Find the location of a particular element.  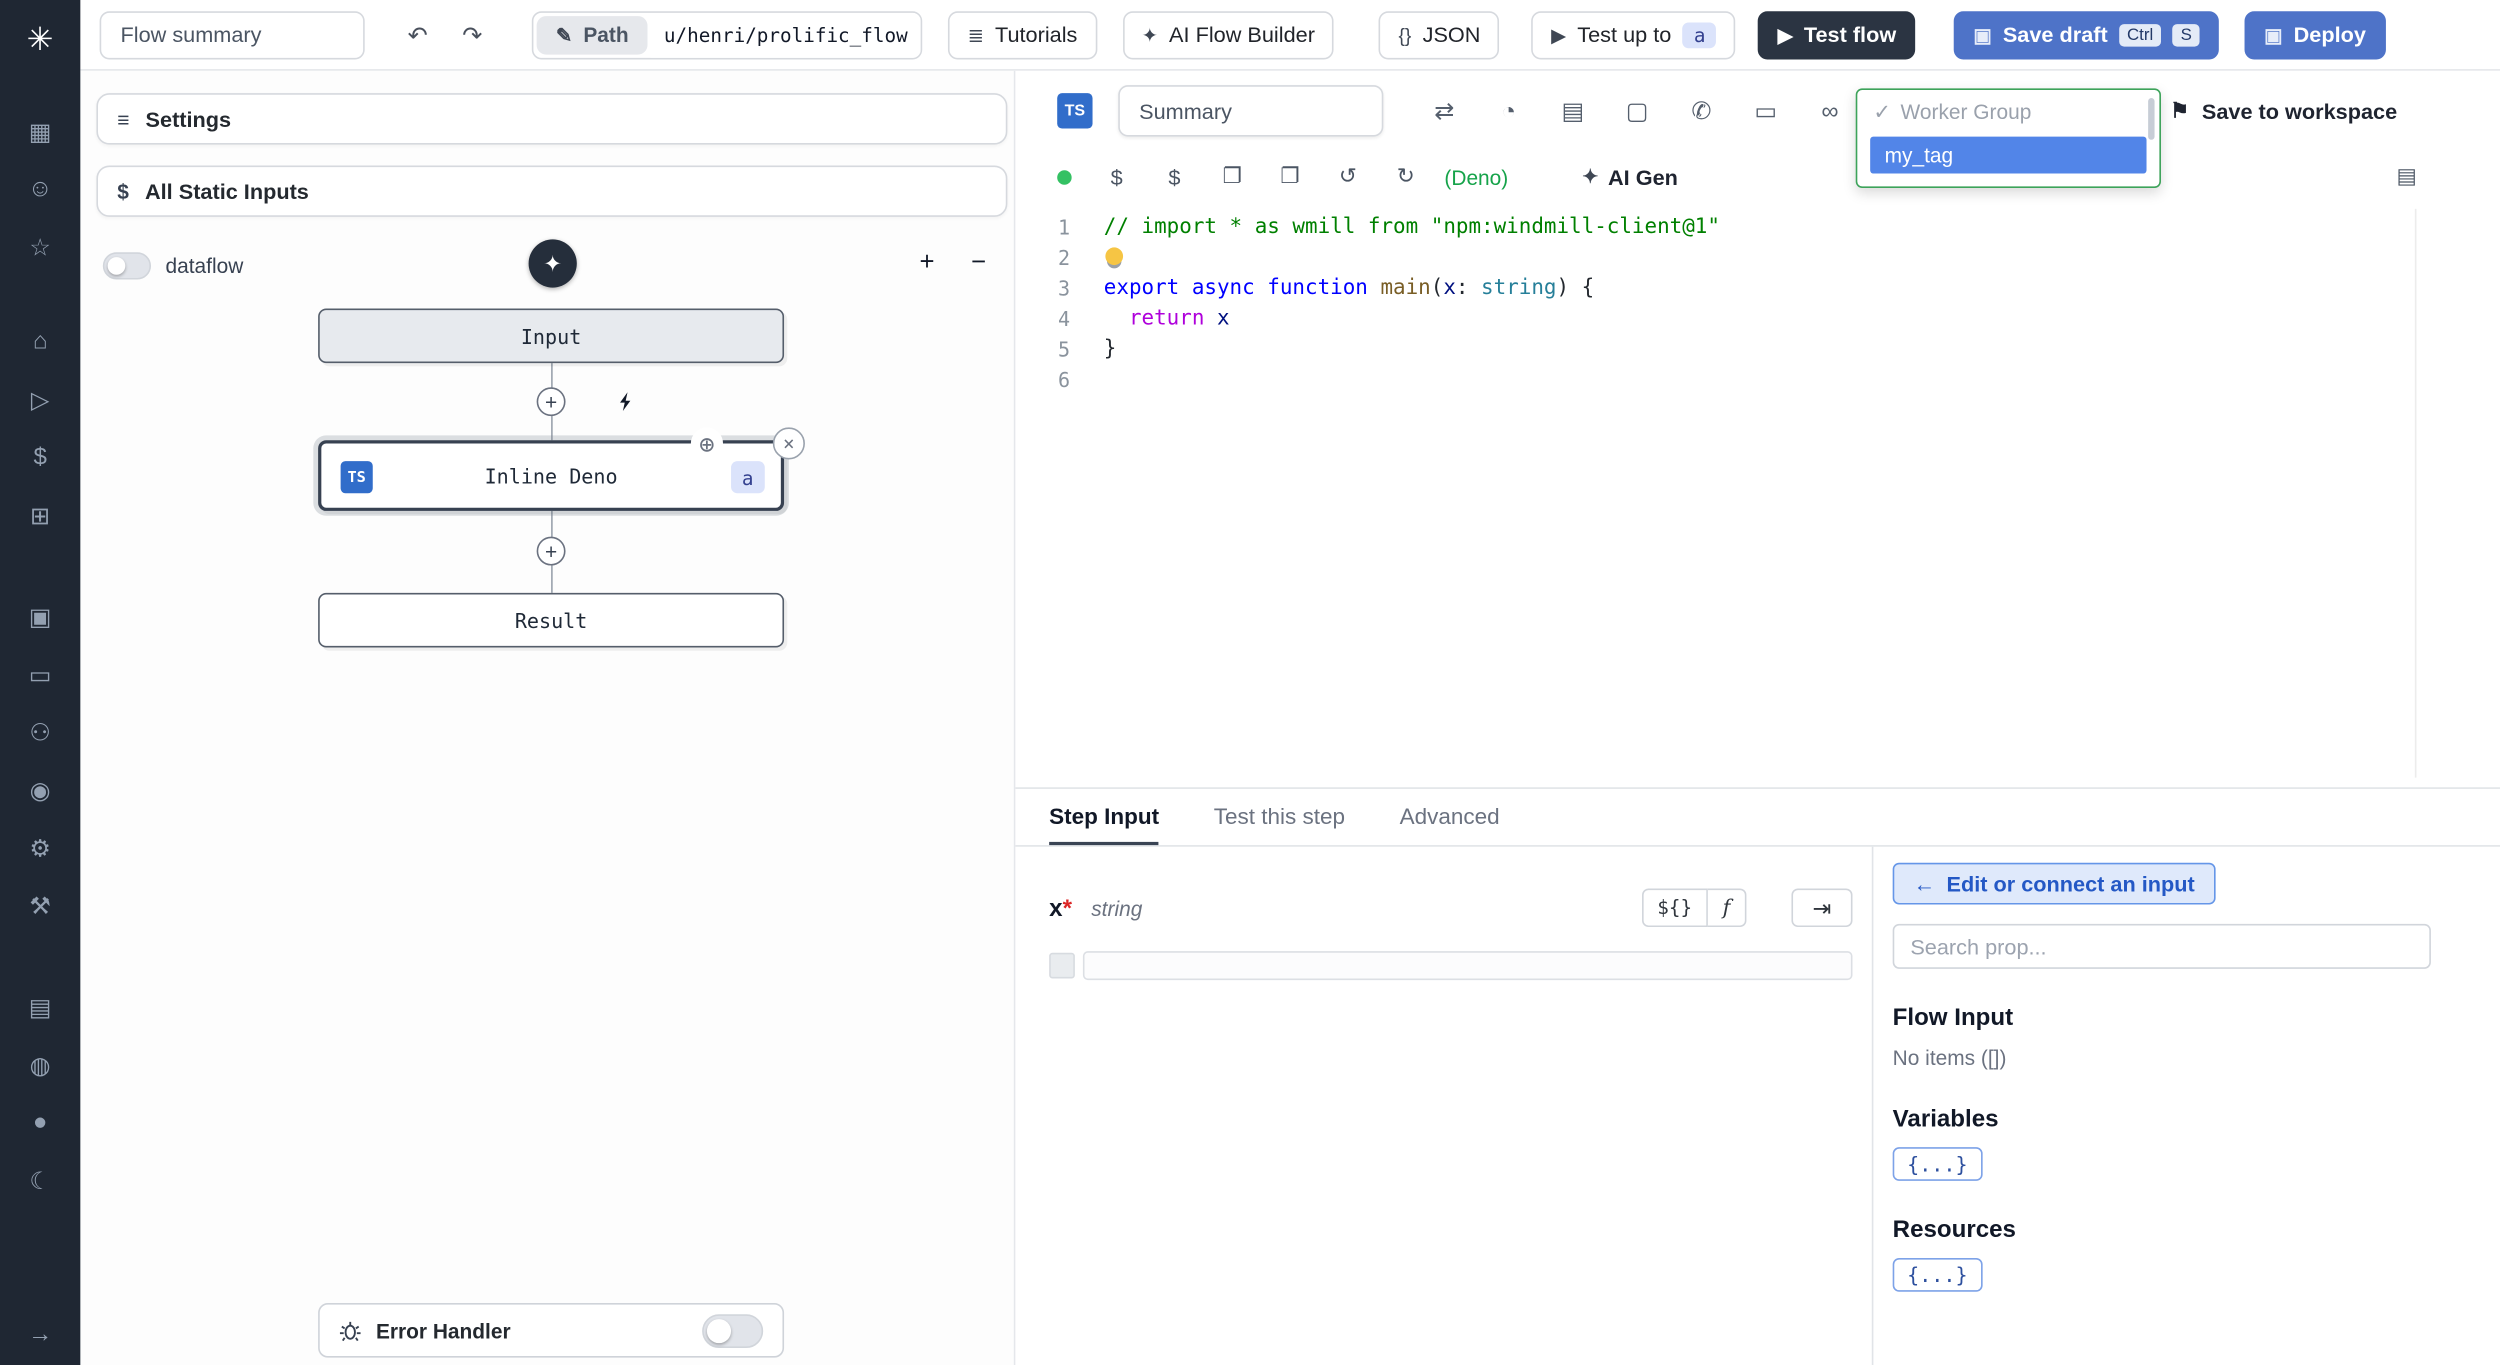

zoom-out-button: − is located at coordinates (978, 263).